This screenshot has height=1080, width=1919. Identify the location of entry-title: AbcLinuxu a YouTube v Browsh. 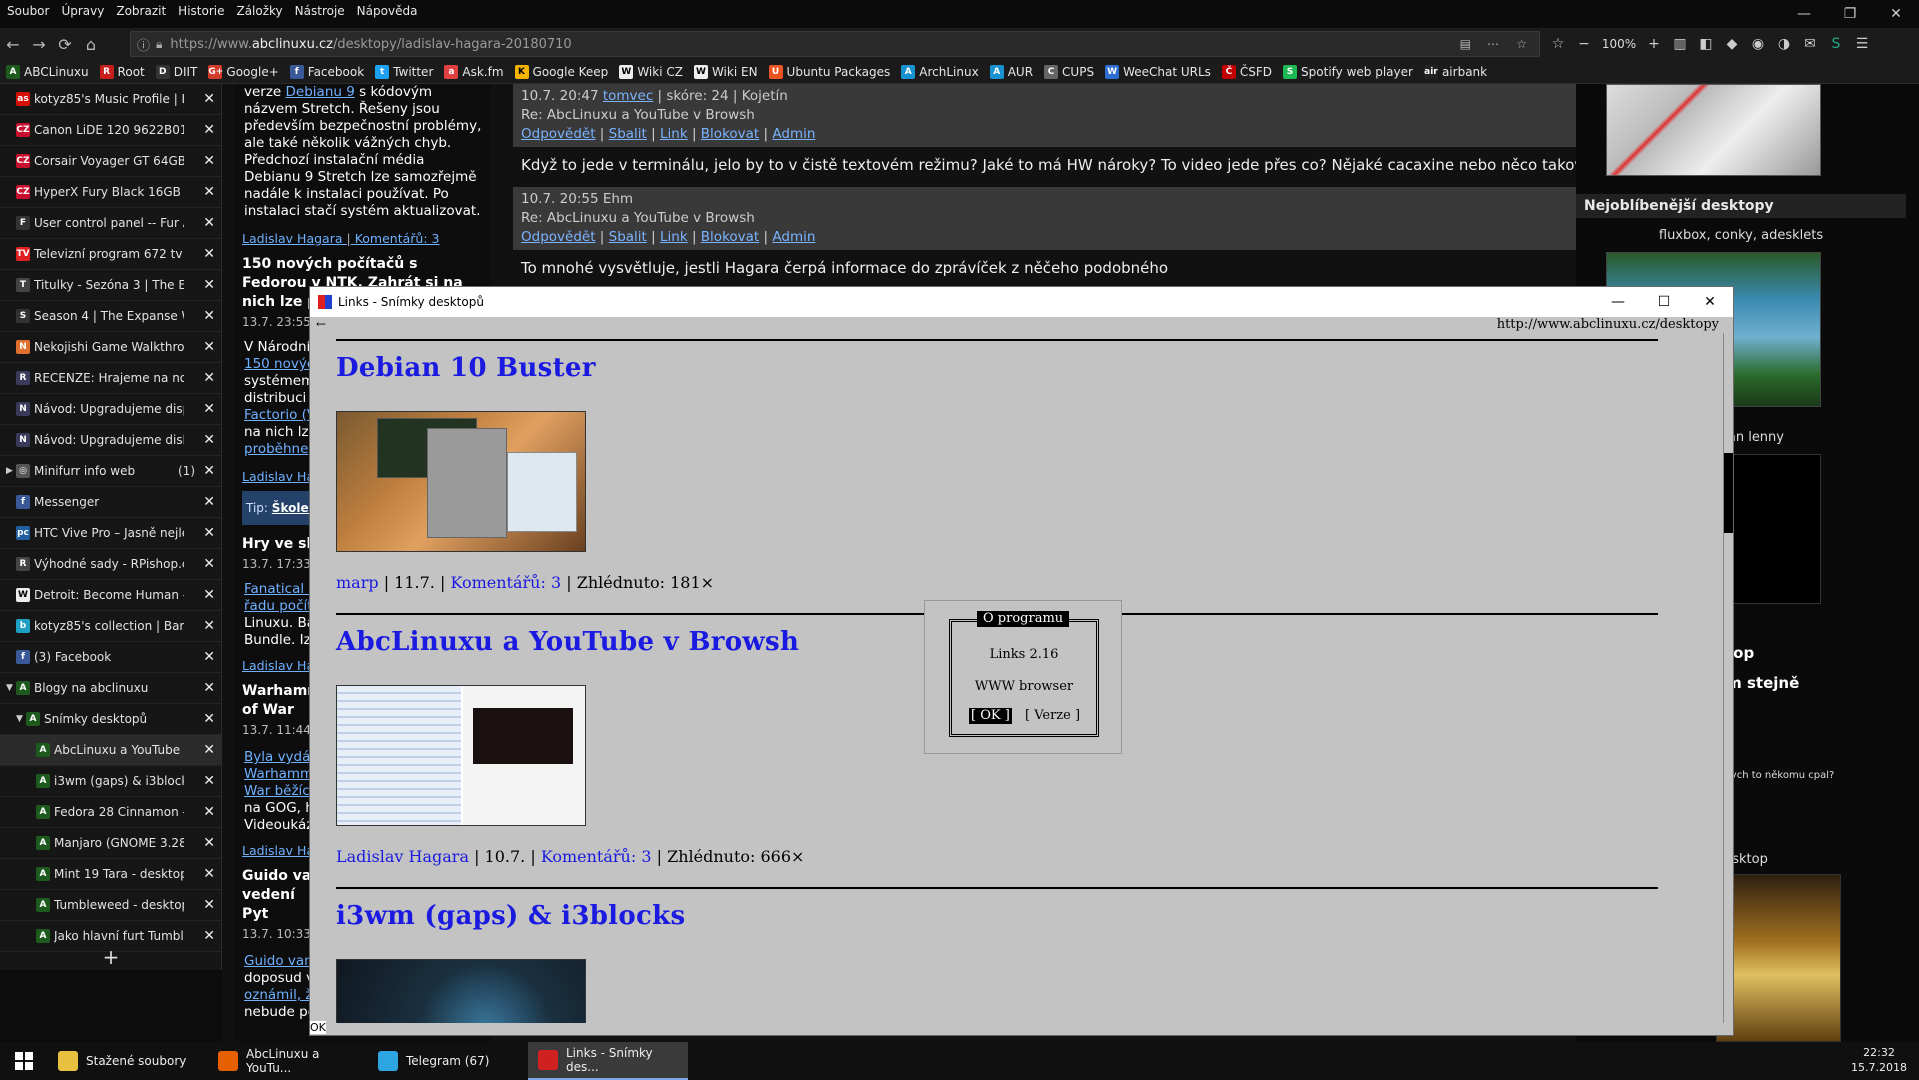
(567, 642).